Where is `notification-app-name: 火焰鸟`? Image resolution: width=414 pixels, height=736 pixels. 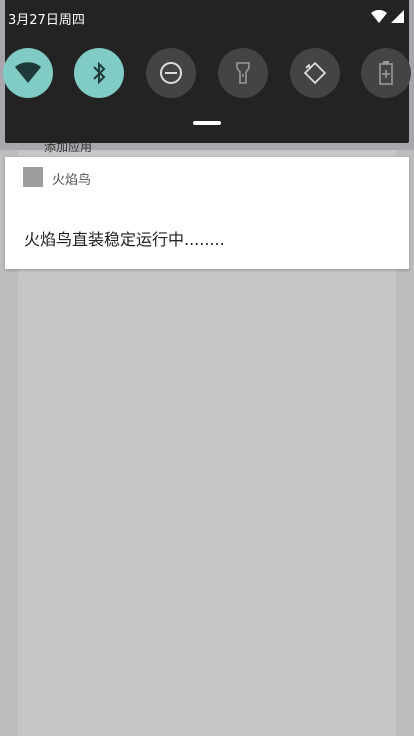
notification-app-name: 火焰鸟 is located at coordinates (72, 180).